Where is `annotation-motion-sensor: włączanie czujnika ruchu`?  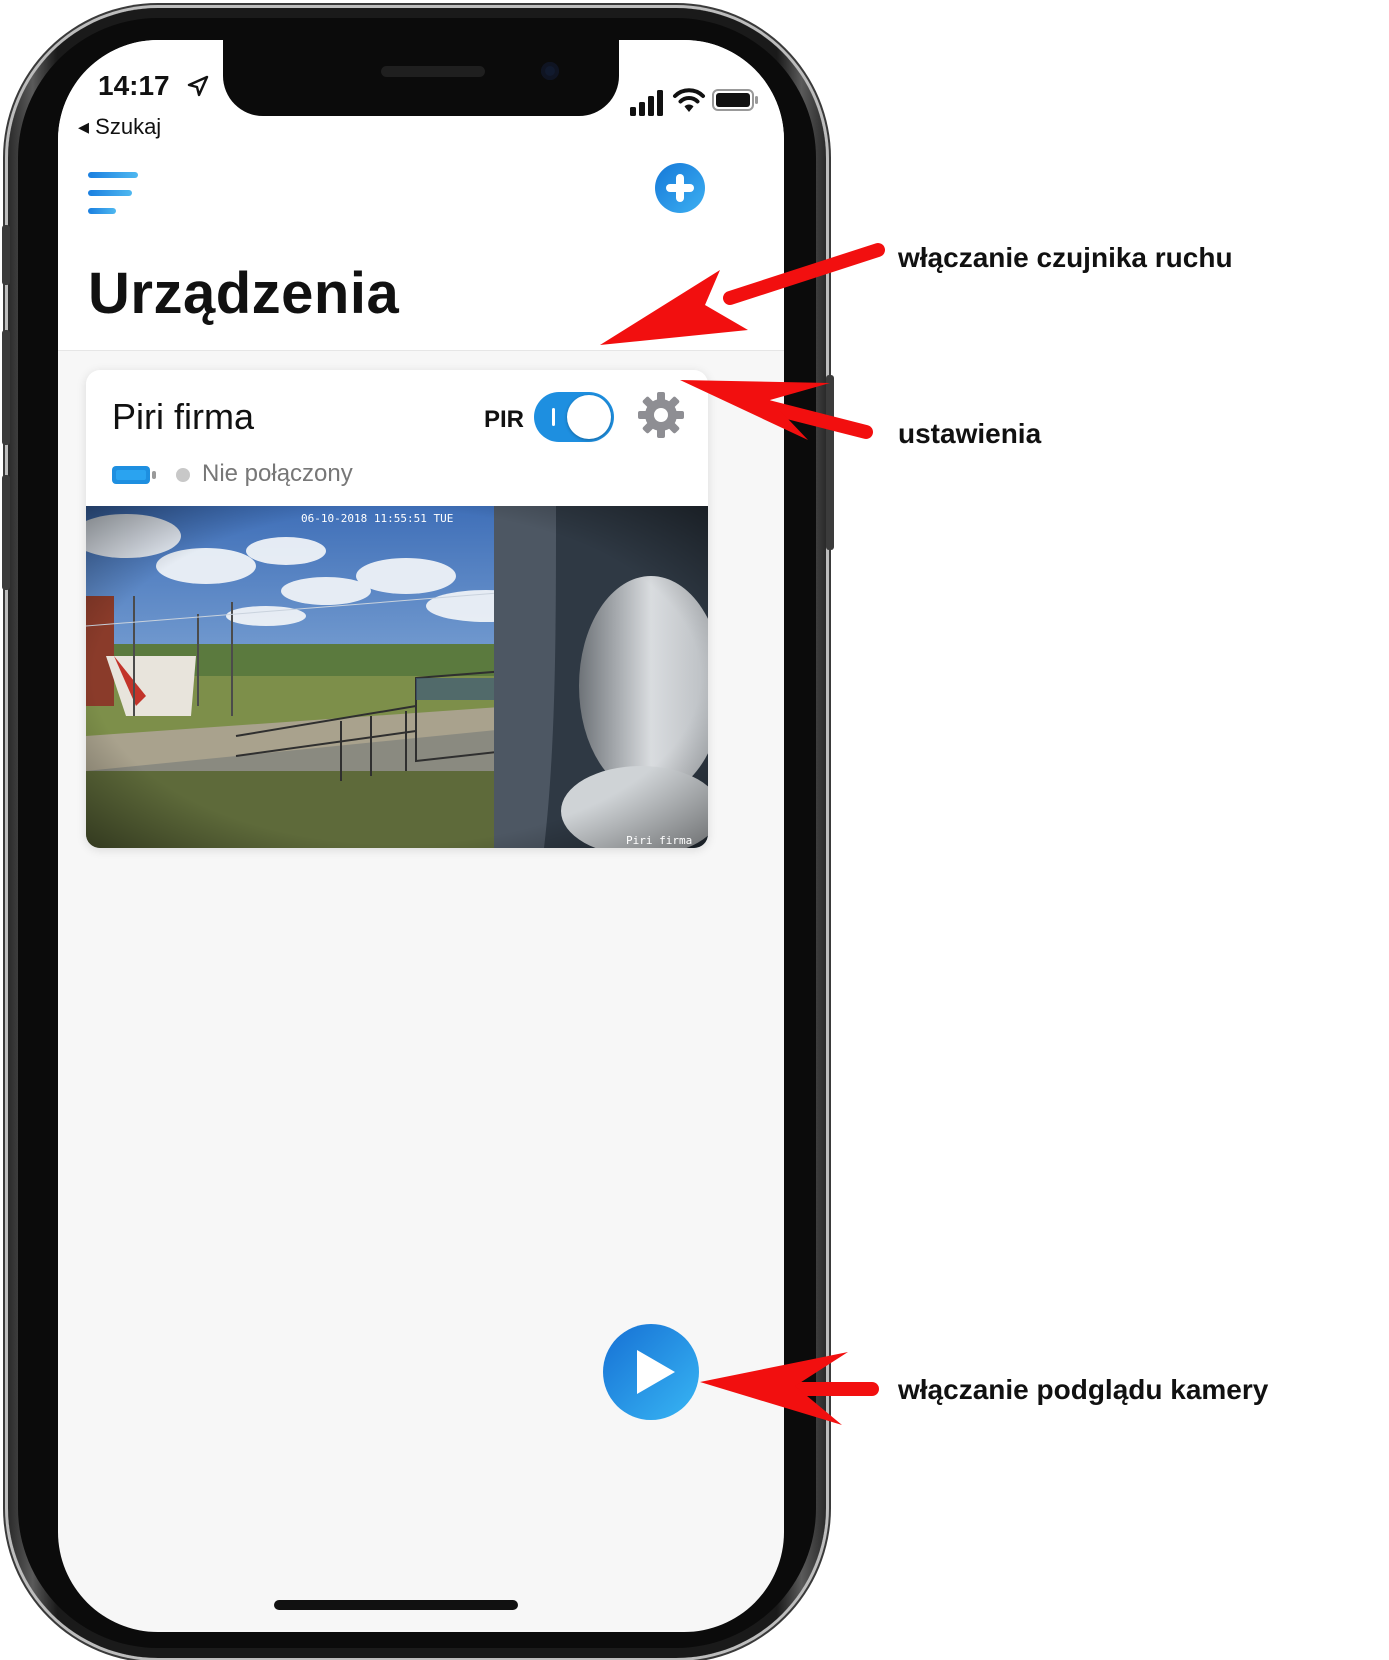
annotation-motion-sensor: włączanie czujnika ruchu is located at coordinates (1065, 257).